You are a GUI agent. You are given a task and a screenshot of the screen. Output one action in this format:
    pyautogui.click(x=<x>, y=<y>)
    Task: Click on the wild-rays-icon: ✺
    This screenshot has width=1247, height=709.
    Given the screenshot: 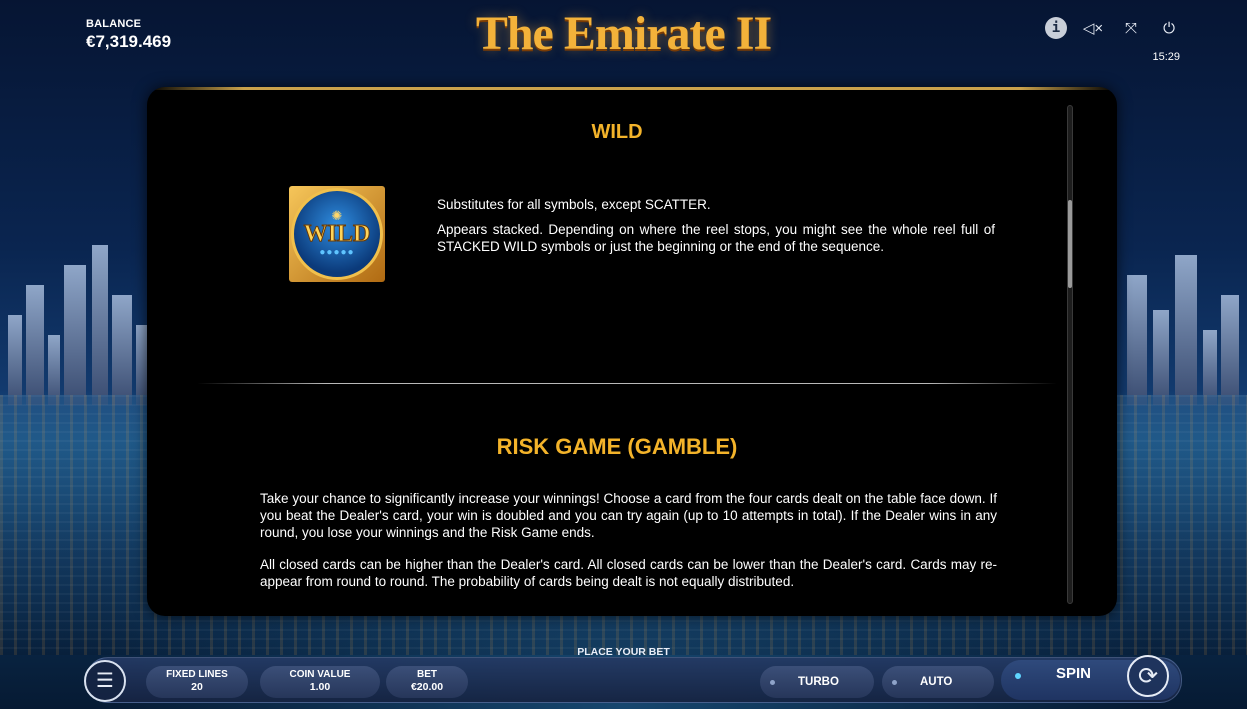 What is the action you would take?
    pyautogui.click(x=337, y=215)
    